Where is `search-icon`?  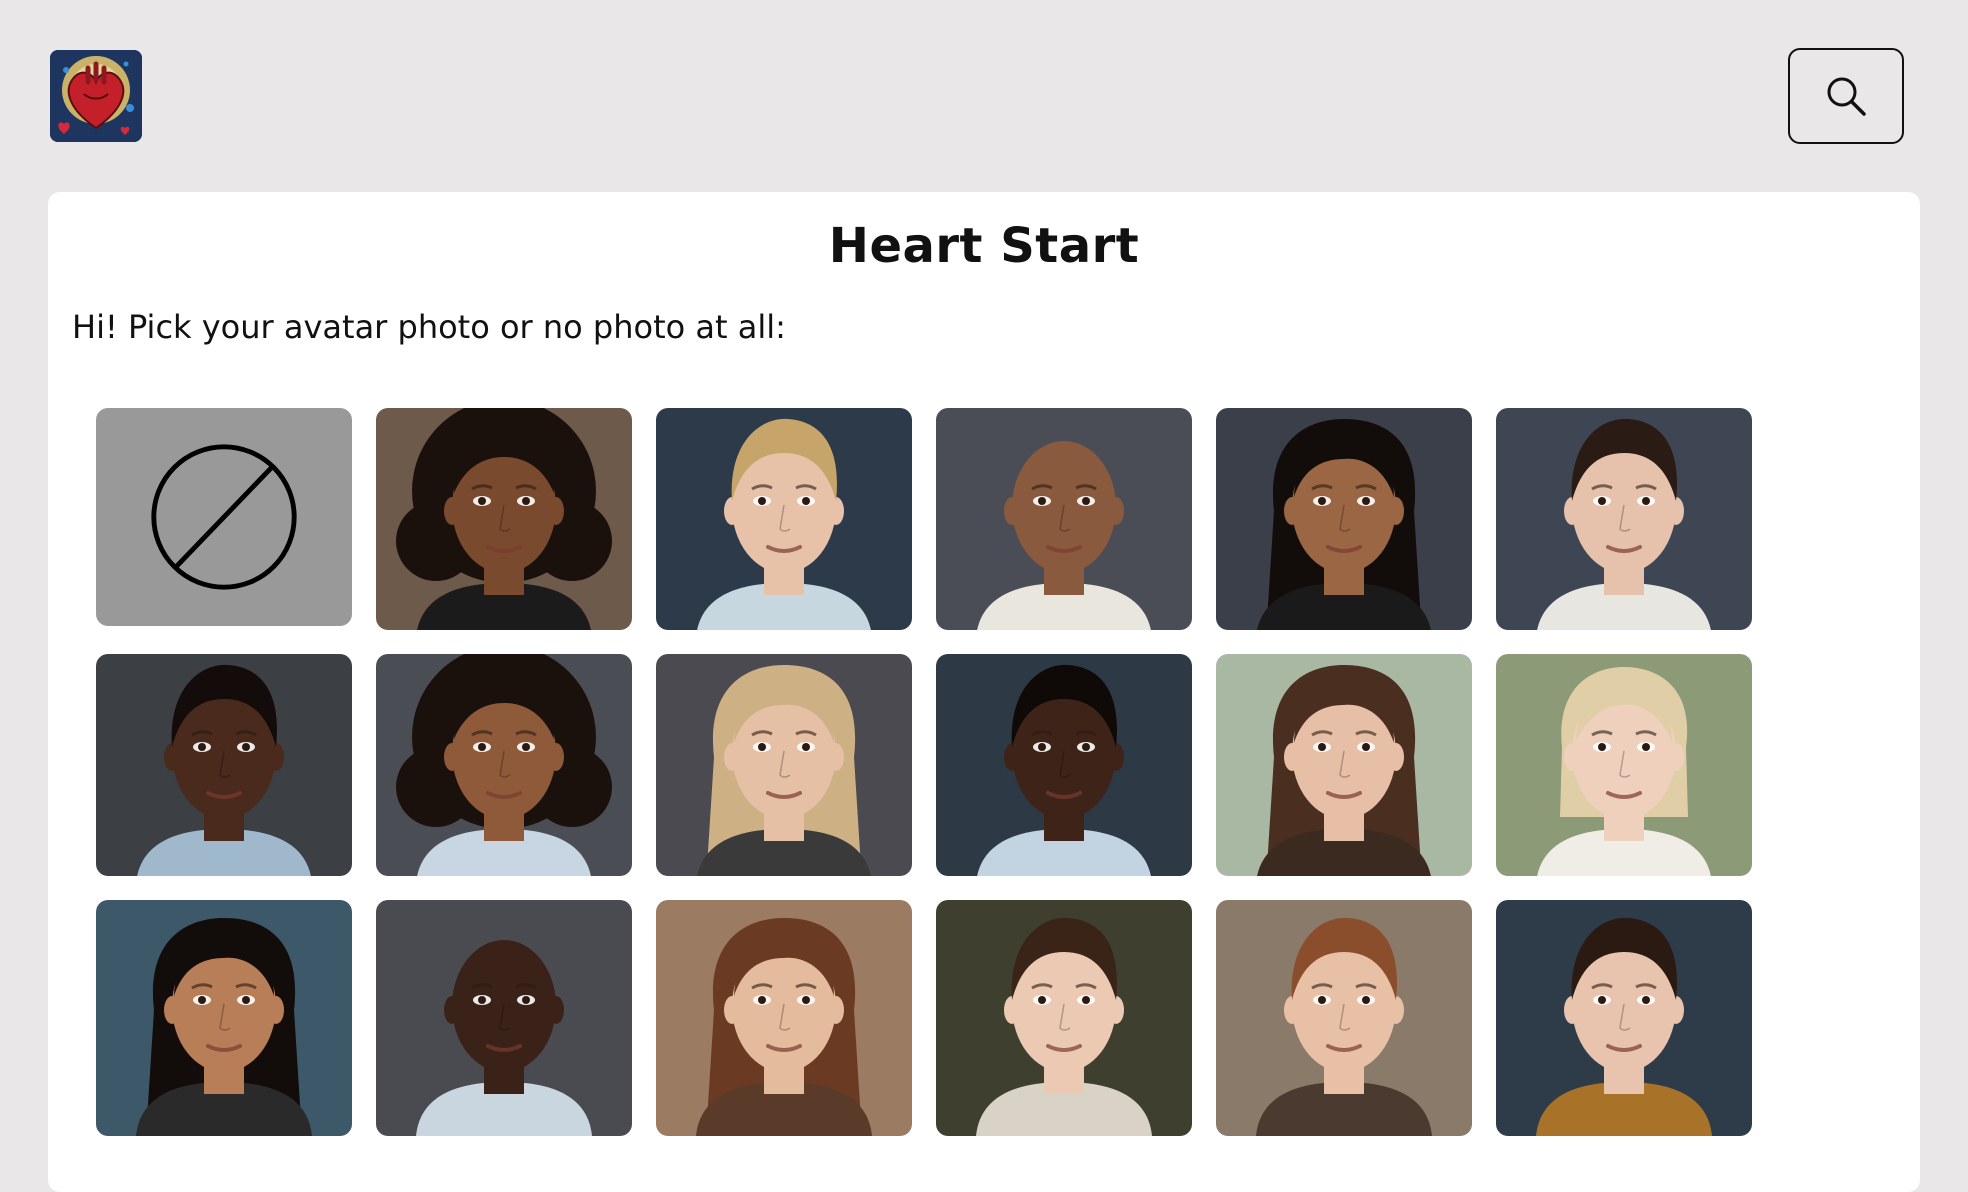 search-icon is located at coordinates (1846, 96).